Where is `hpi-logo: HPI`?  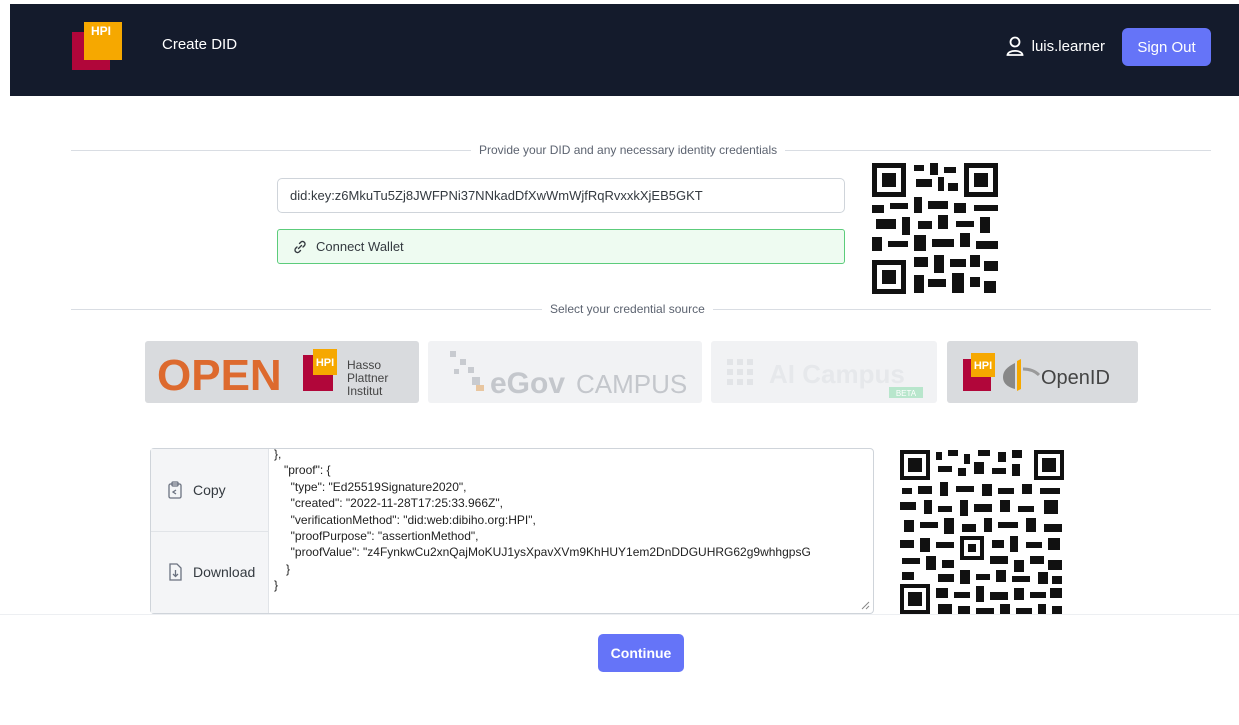
hpi-logo: HPI is located at coordinates (98, 48).